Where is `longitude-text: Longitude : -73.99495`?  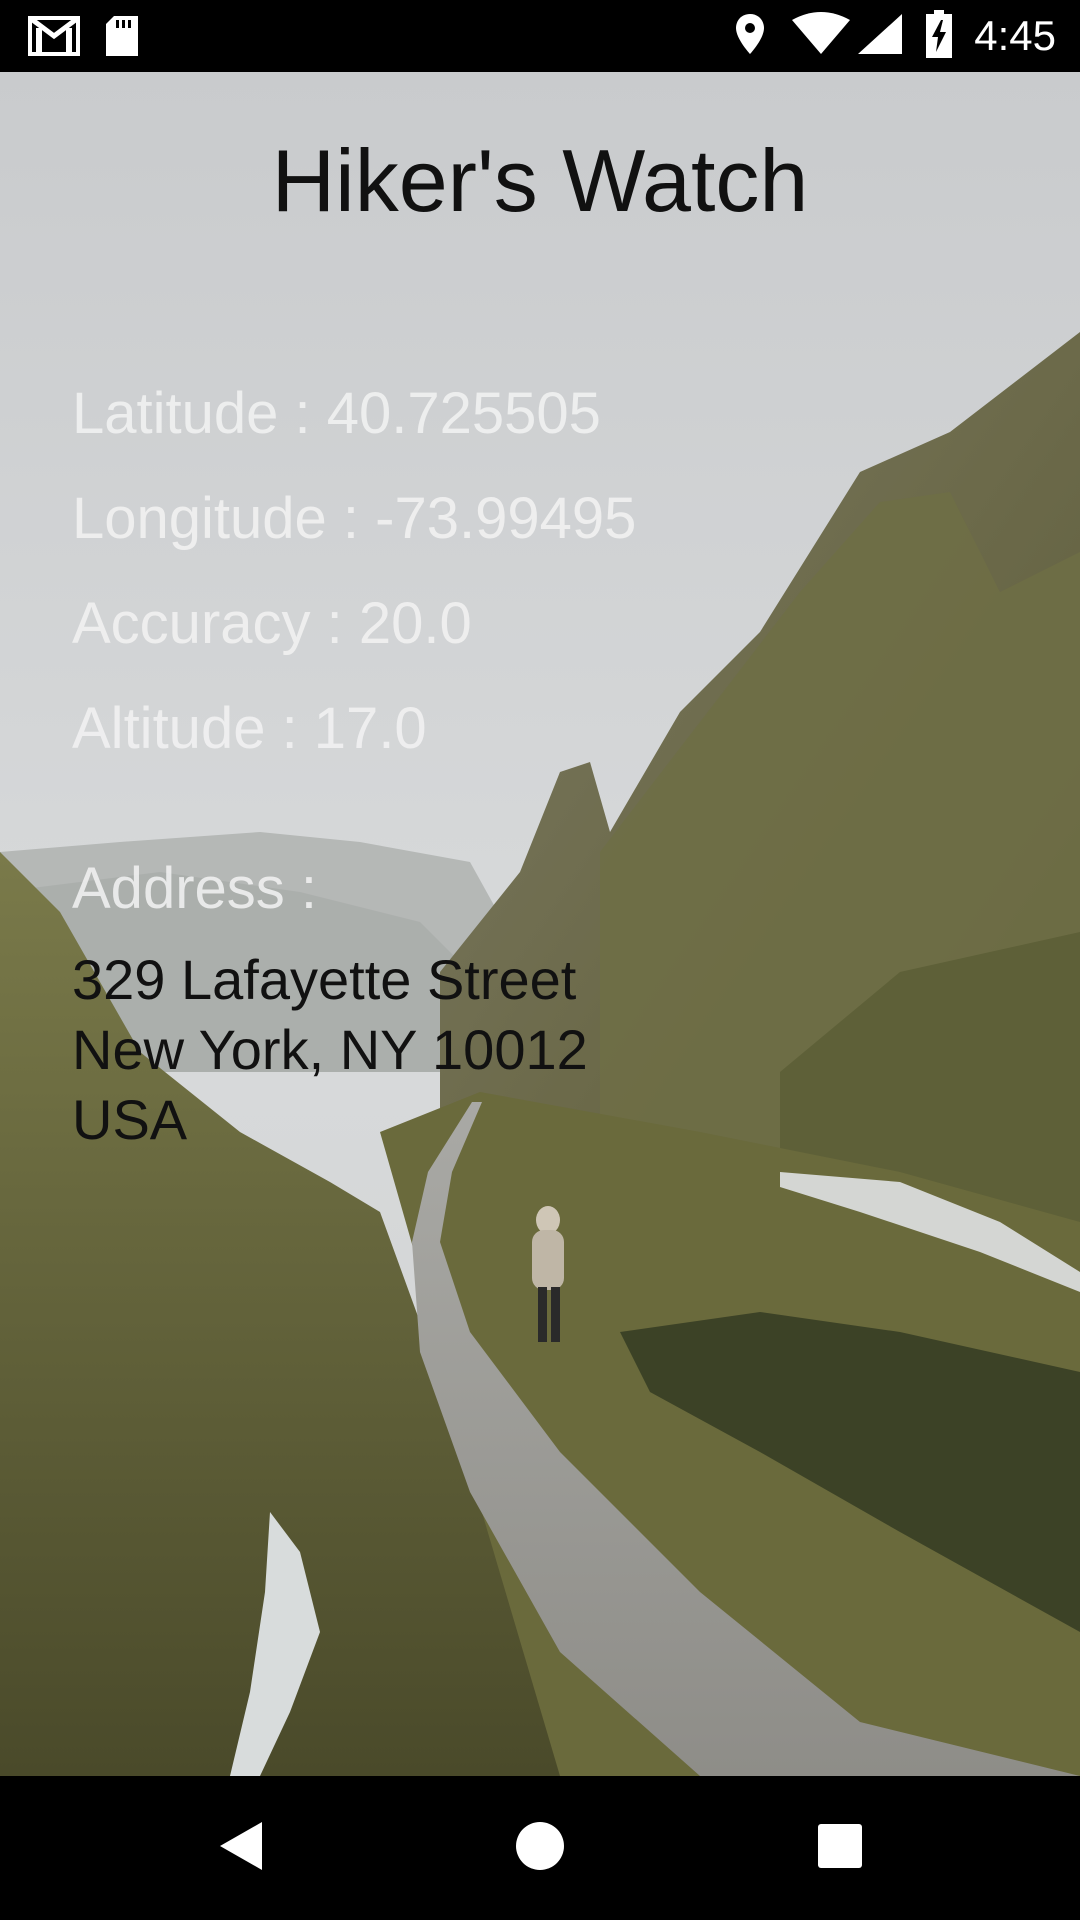 longitude-text: Longitude : -73.99495 is located at coordinates (354, 518).